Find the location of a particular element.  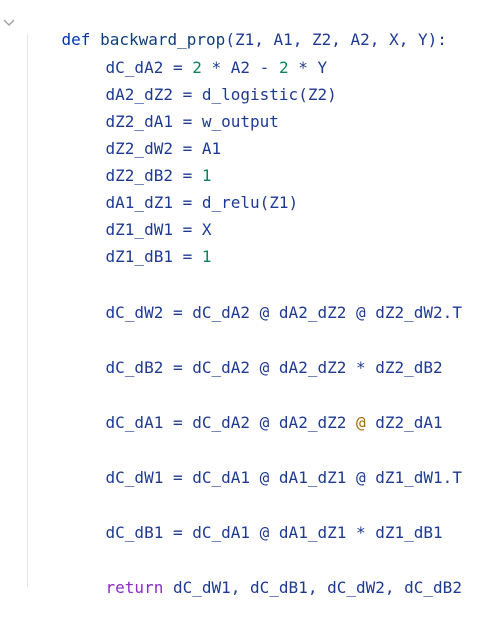

code-line-6: dZ2_dB2 = 1 is located at coordinates (139, 164).